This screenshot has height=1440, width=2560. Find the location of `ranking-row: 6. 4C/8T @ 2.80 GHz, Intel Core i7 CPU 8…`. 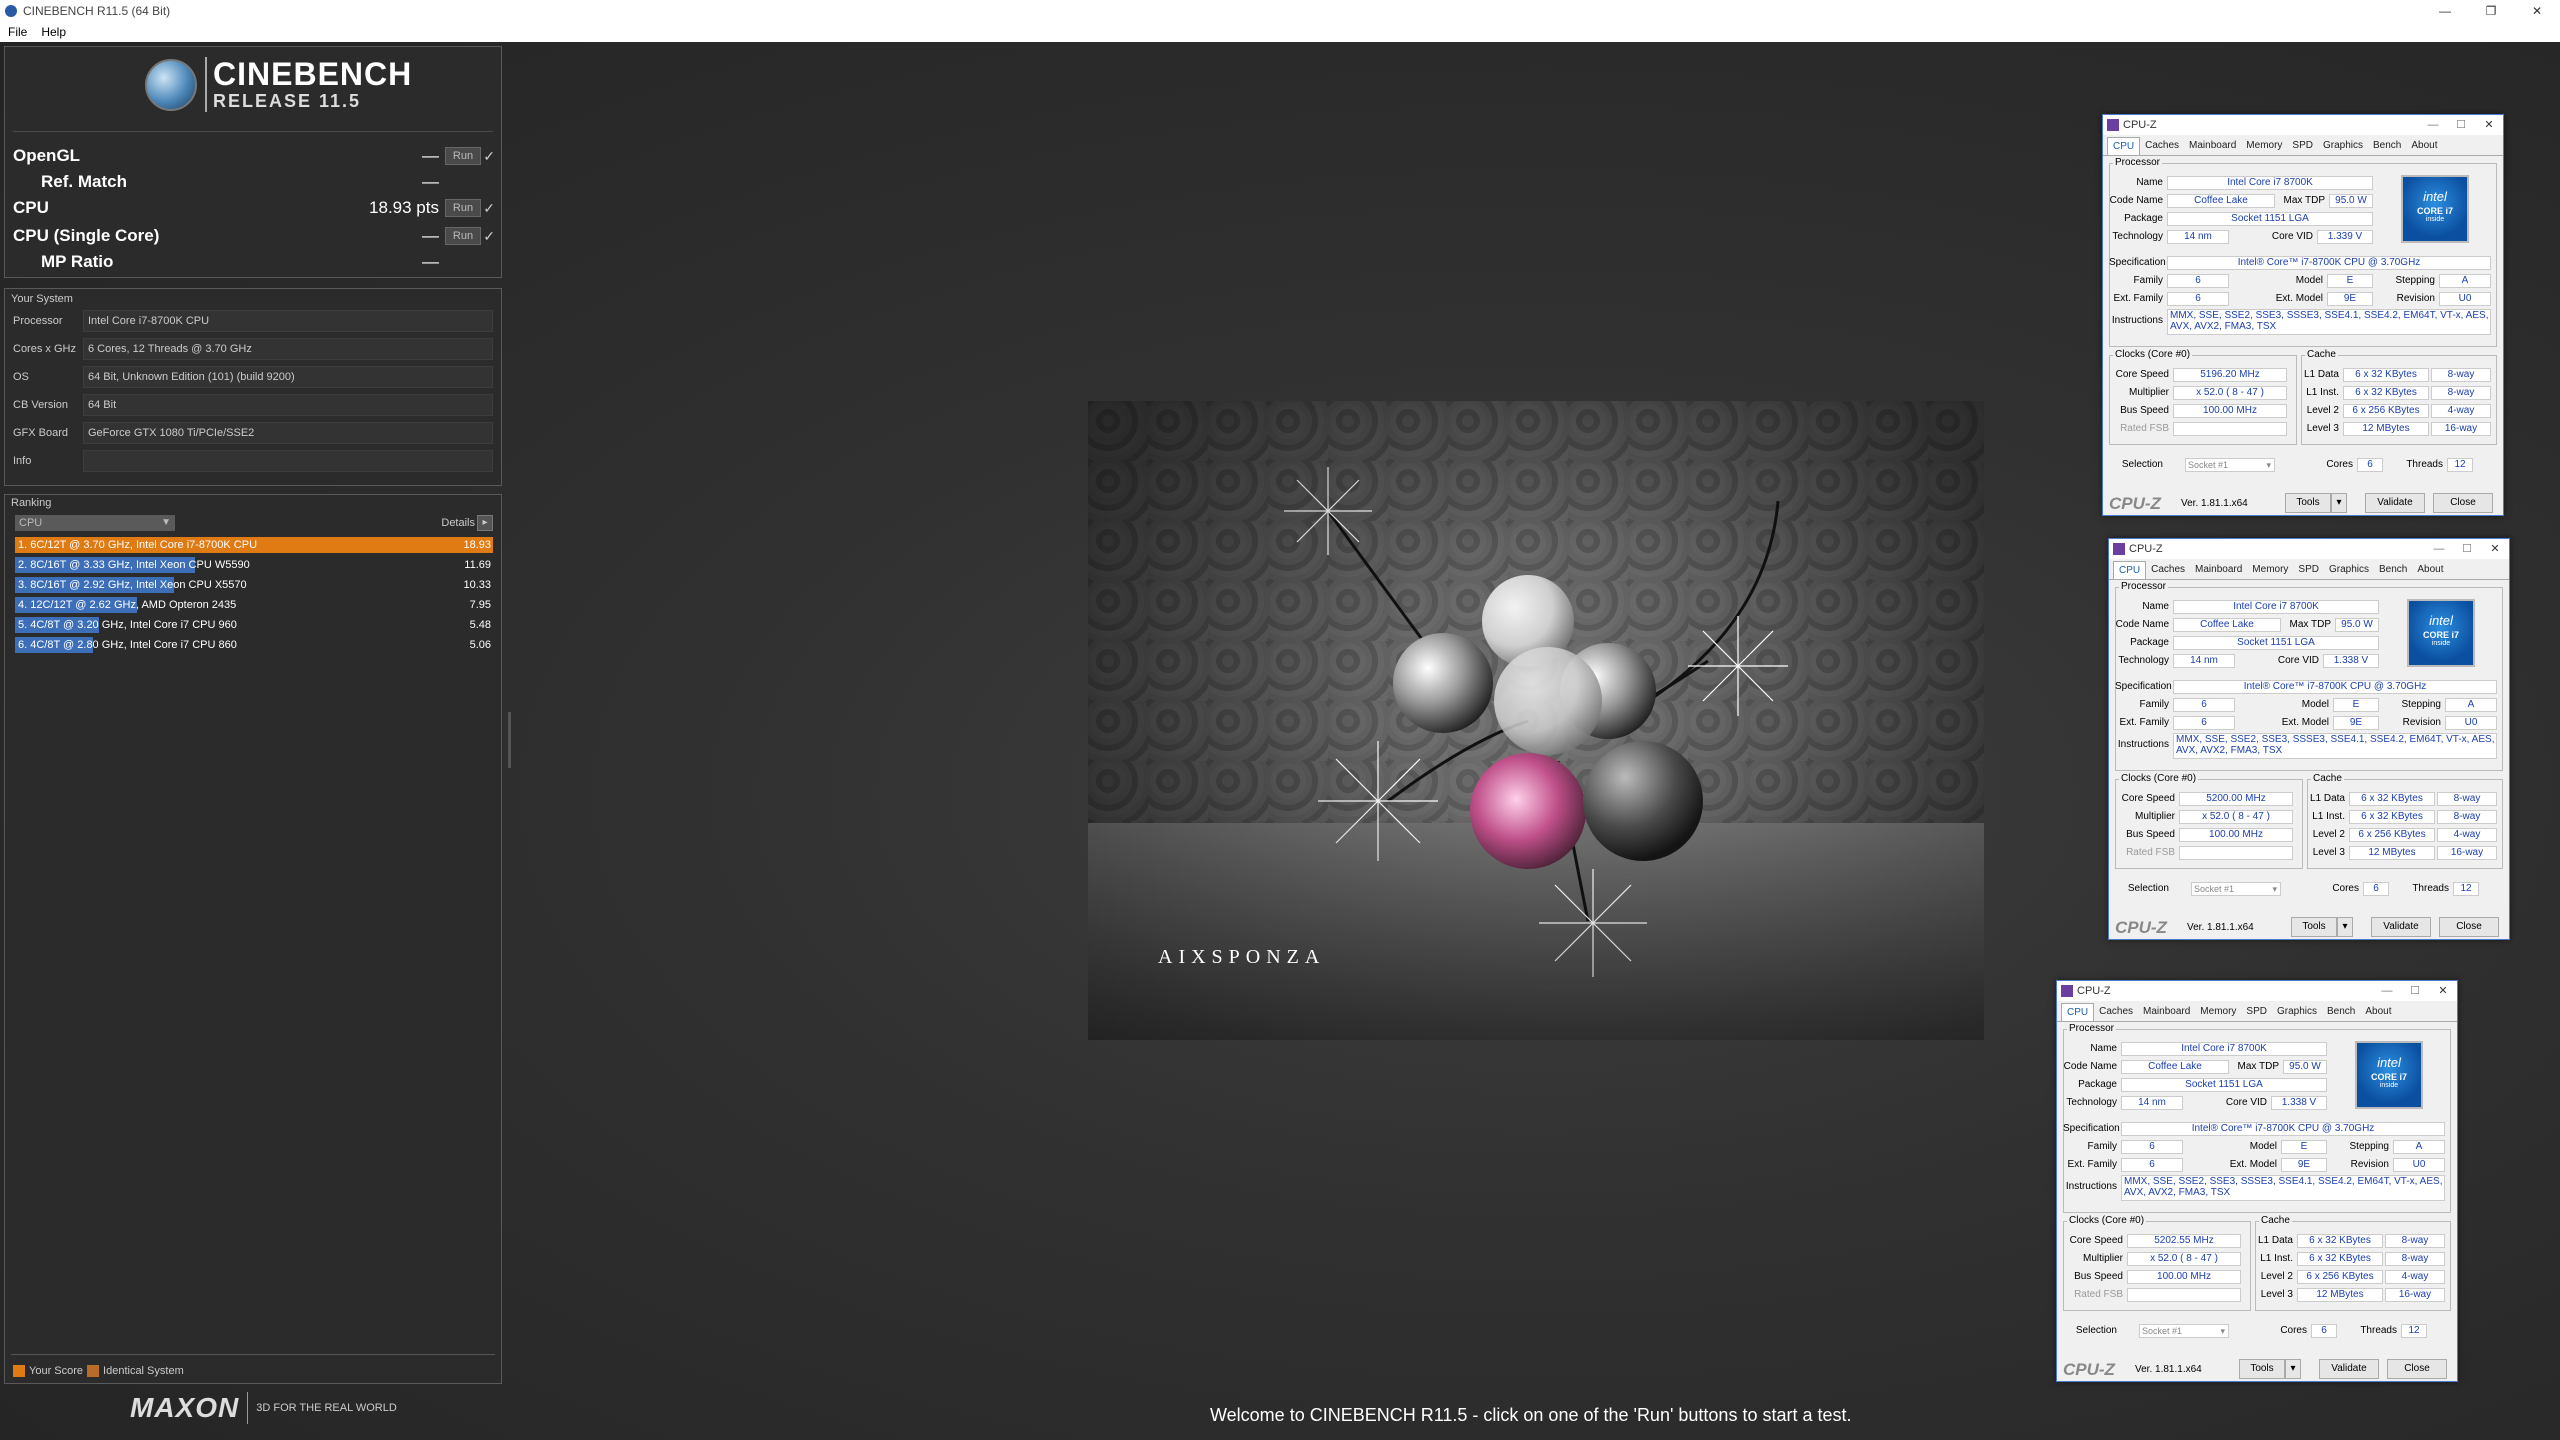

ranking-row: 6. 4C/8T @ 2.80 GHz, Intel Core i7 CPU 8… is located at coordinates (254, 645).